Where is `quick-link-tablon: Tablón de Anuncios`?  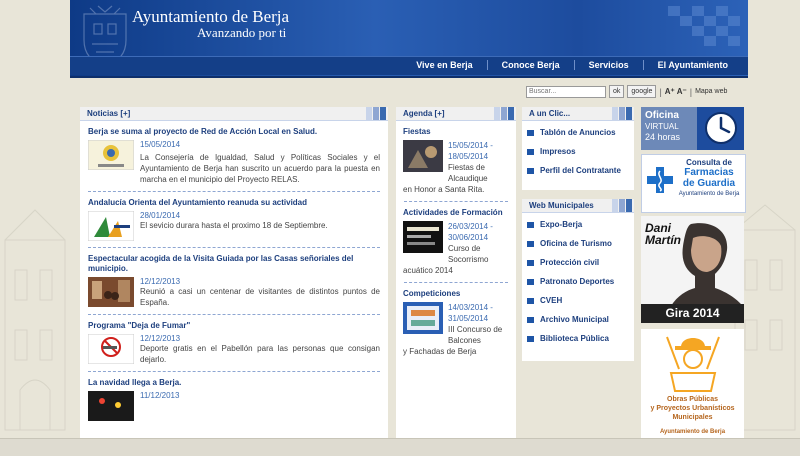 quick-link-tablon: Tablón de Anuncios is located at coordinates (578, 132).